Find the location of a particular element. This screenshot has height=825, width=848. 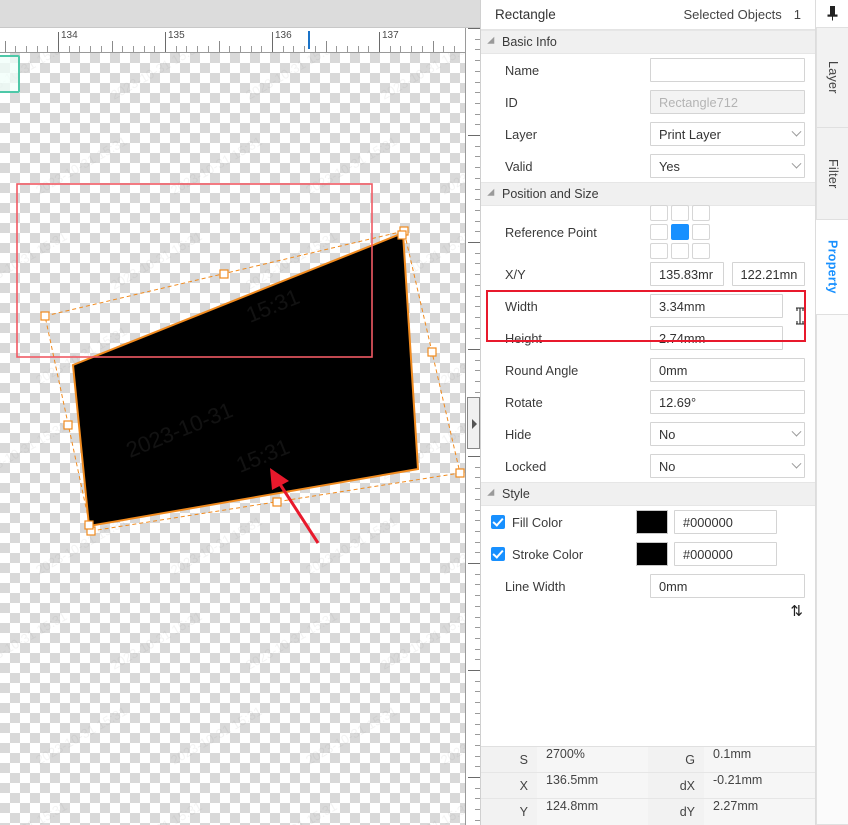

x-input: 135.83mr is located at coordinates (687, 274).